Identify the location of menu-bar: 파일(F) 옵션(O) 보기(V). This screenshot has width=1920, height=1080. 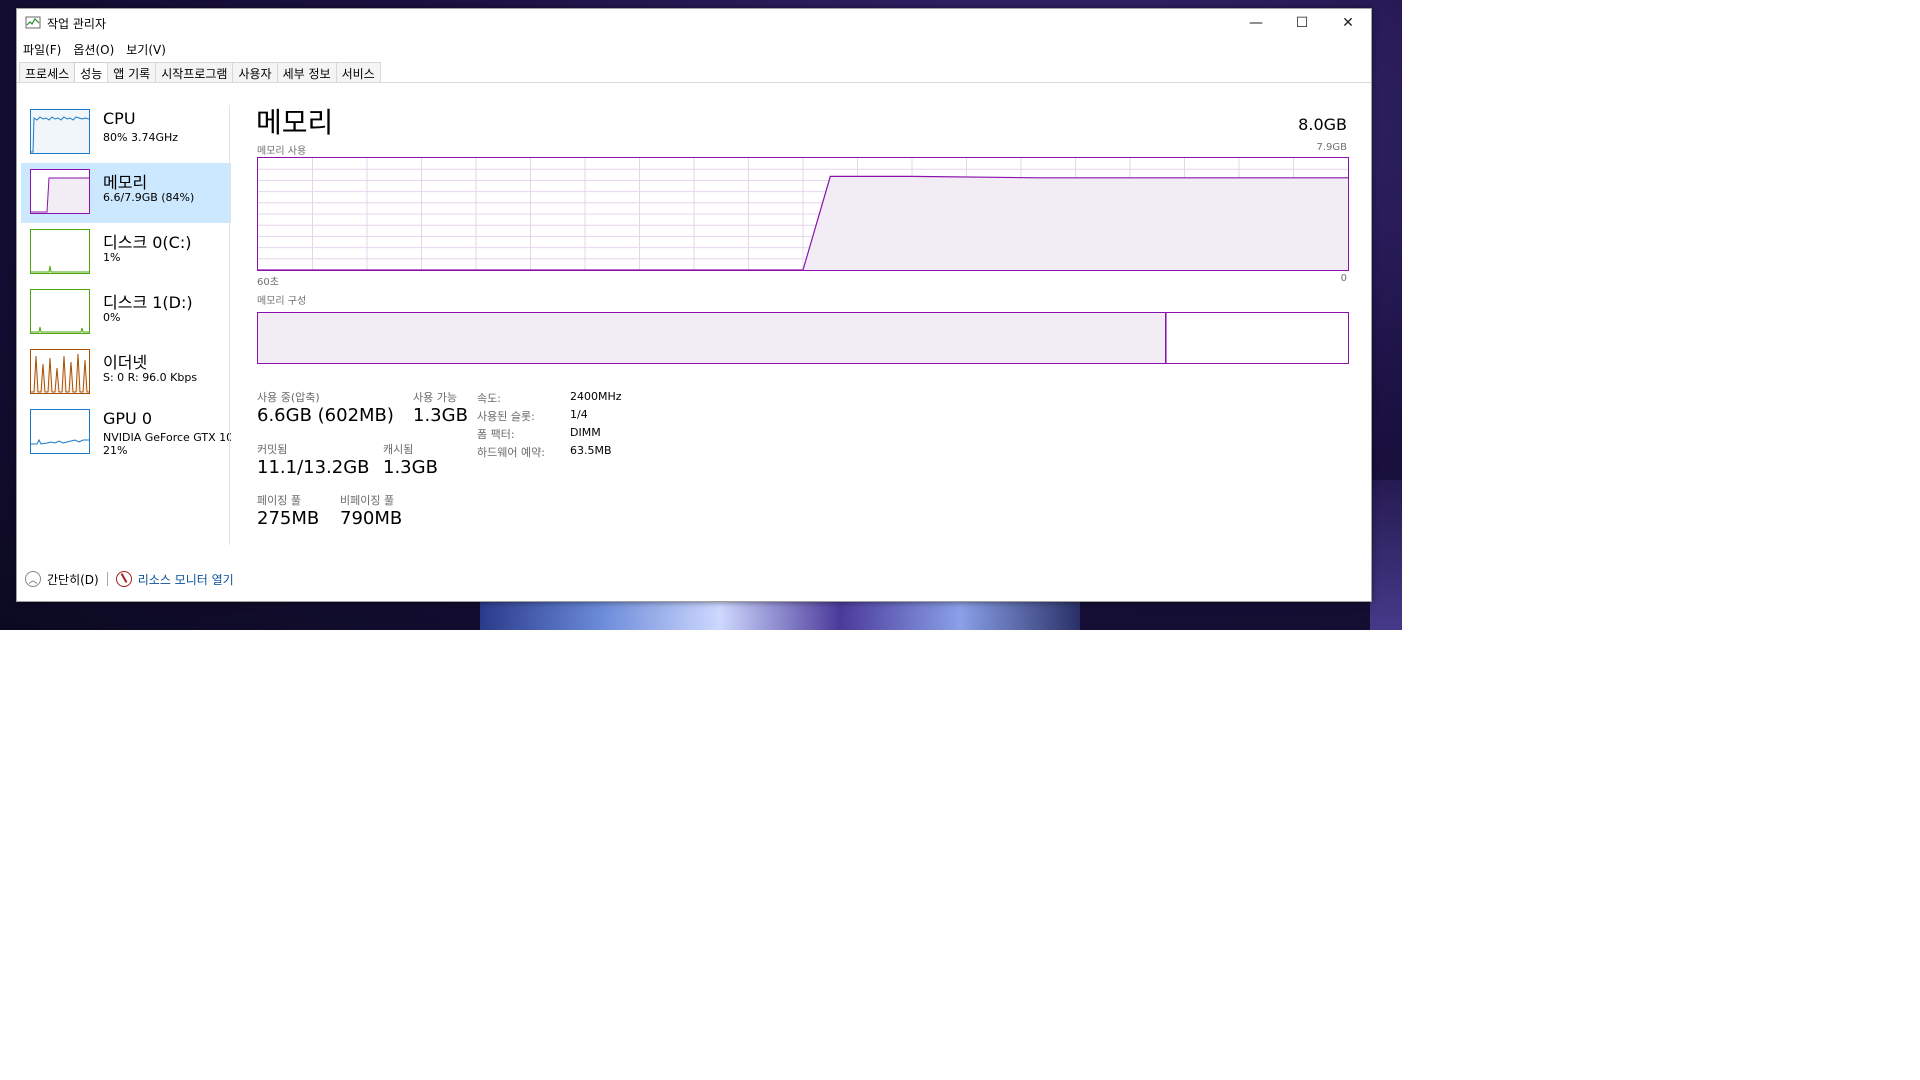
(94, 49).